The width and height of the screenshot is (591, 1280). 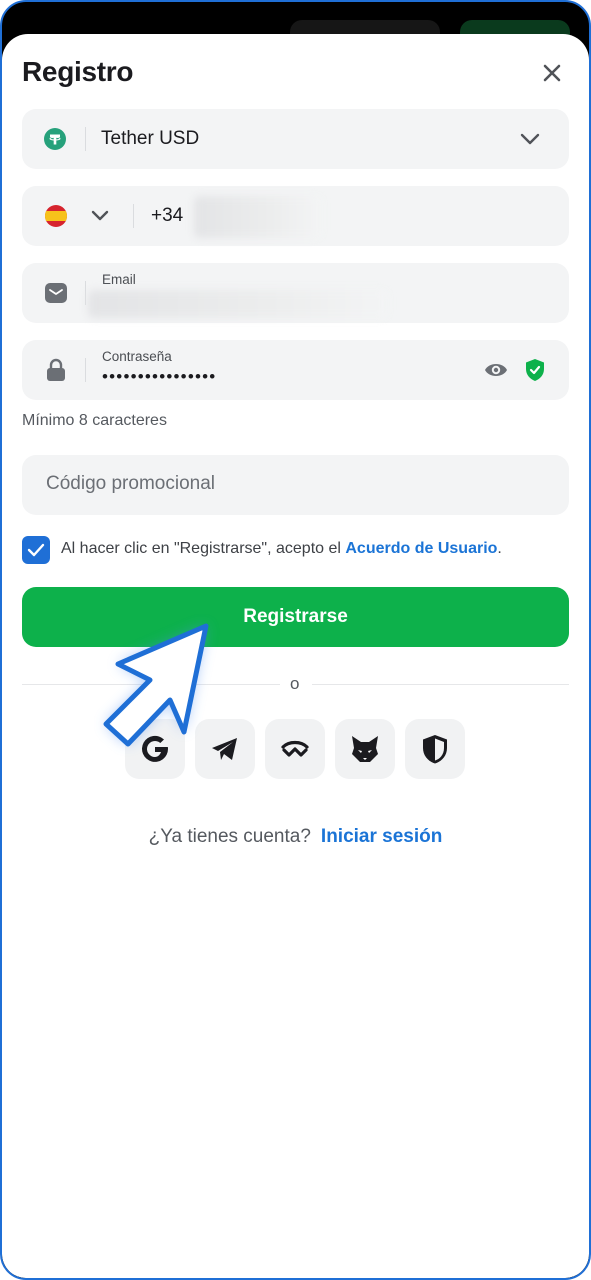 I want to click on mail-icon, so click(x=56, y=293).